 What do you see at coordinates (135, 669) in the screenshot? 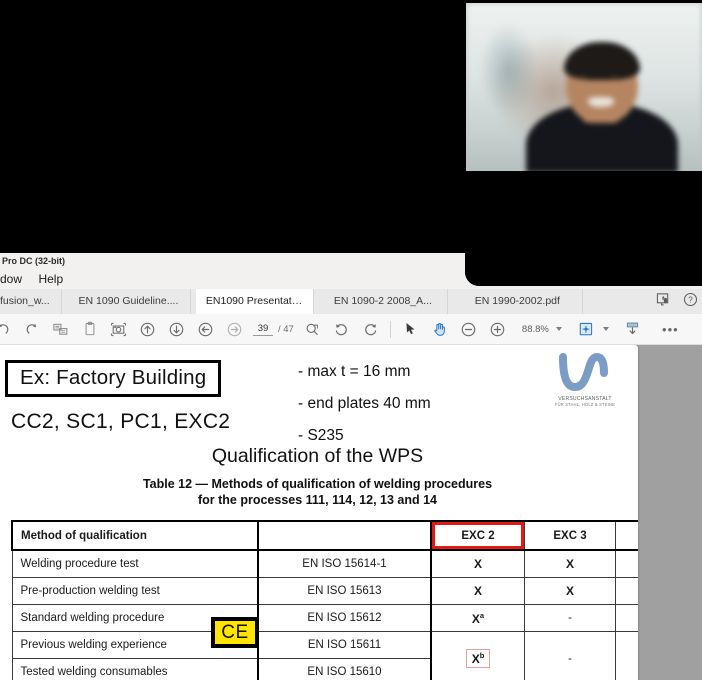
I see `cell-method: Tested welding consumables` at bounding box center [135, 669].